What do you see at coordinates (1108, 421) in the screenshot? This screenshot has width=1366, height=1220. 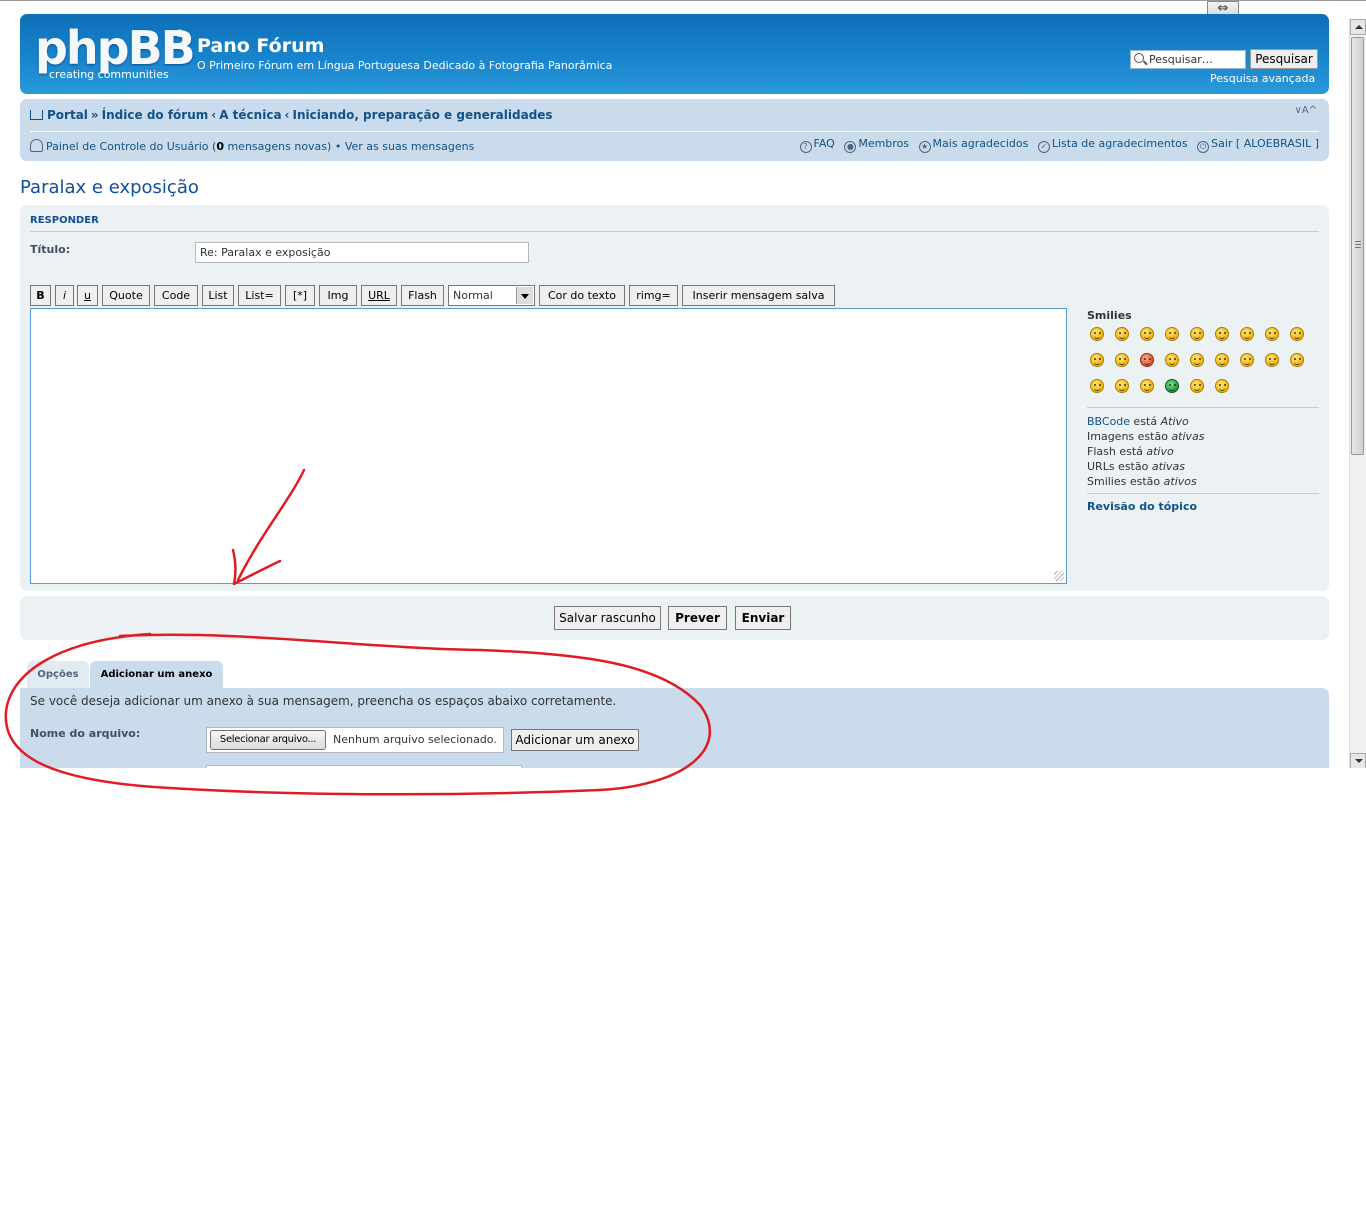 I see `bbcode-link: BBCode` at bounding box center [1108, 421].